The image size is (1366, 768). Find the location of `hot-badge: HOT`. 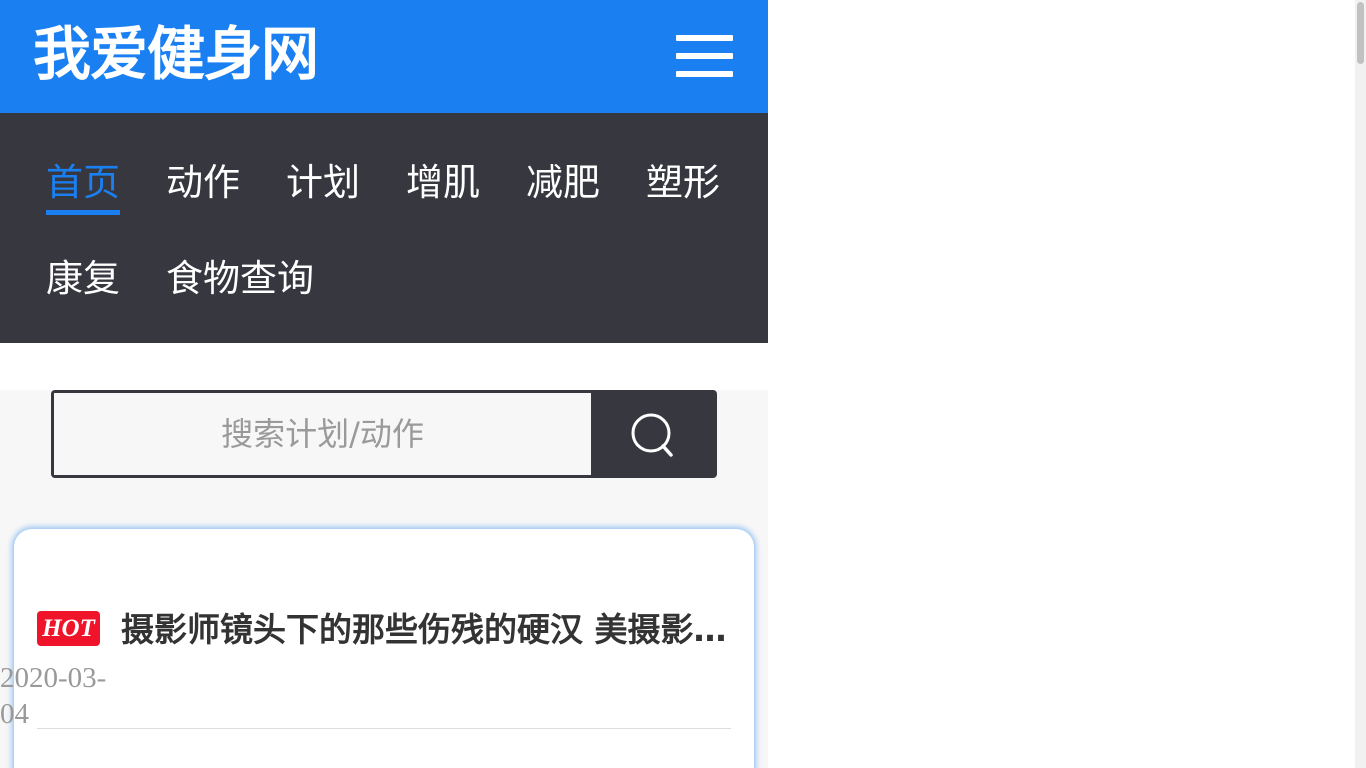

hot-badge: HOT is located at coordinates (68, 628).